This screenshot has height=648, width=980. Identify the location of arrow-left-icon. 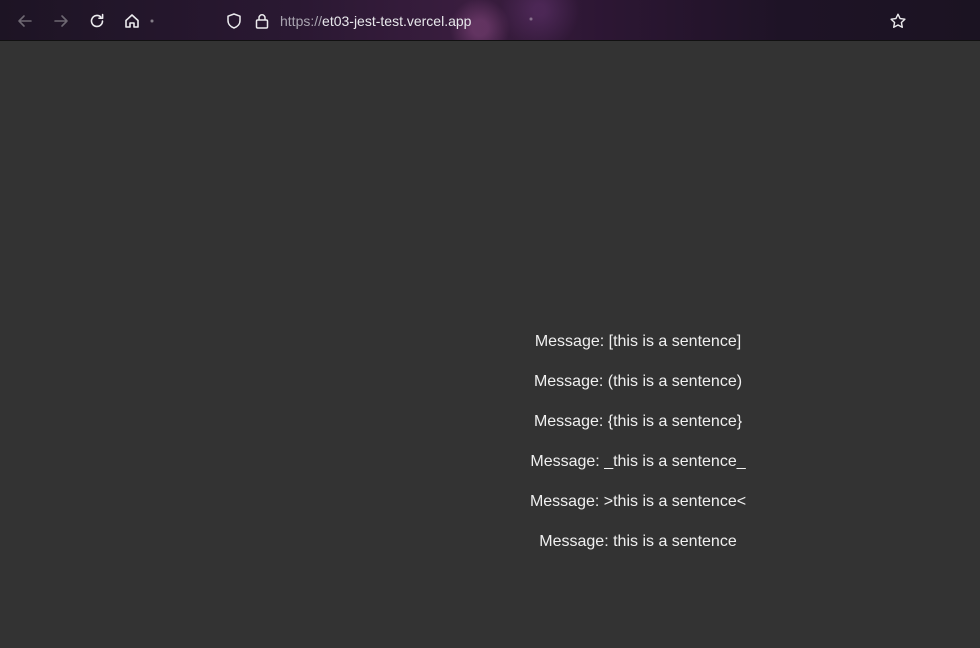
(25, 21).